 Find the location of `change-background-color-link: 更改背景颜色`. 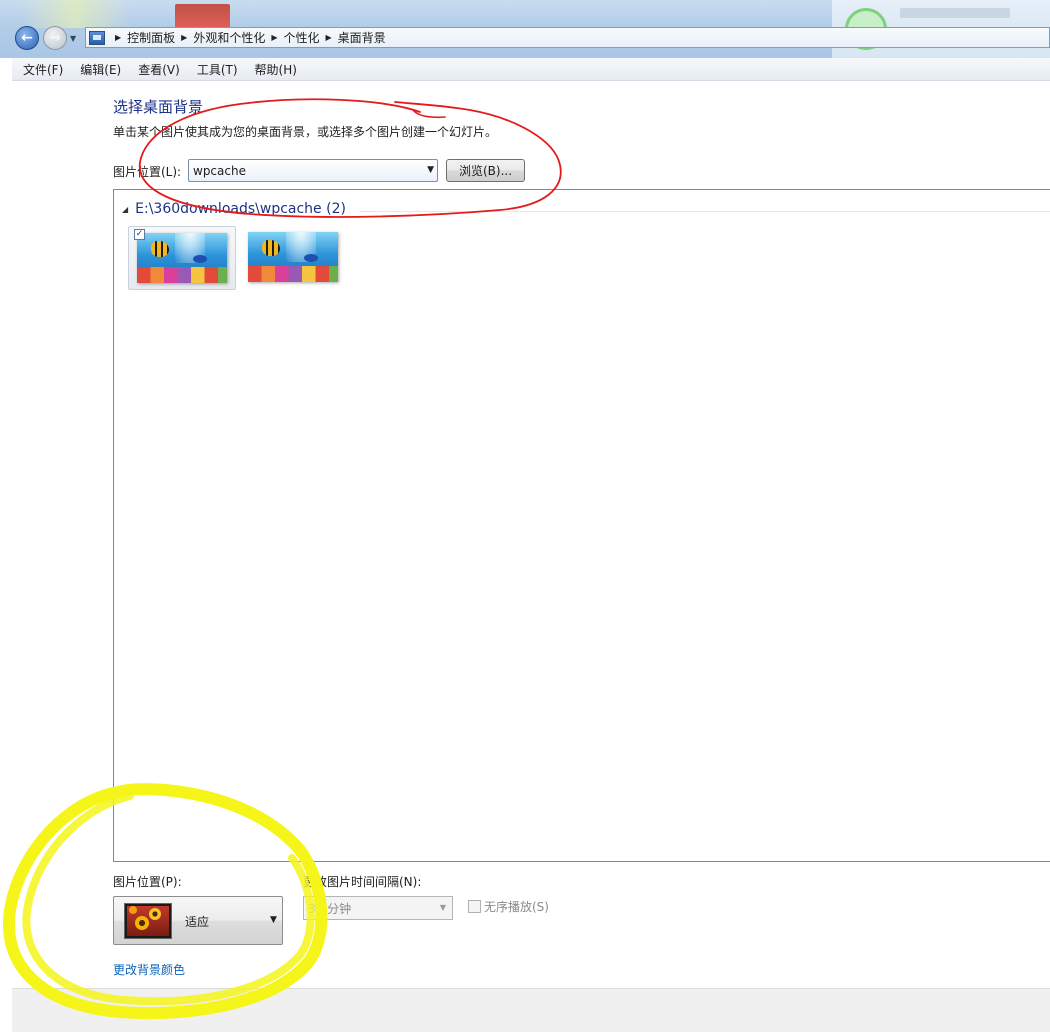

change-background-color-link: 更改背景颜色 is located at coordinates (149, 969).